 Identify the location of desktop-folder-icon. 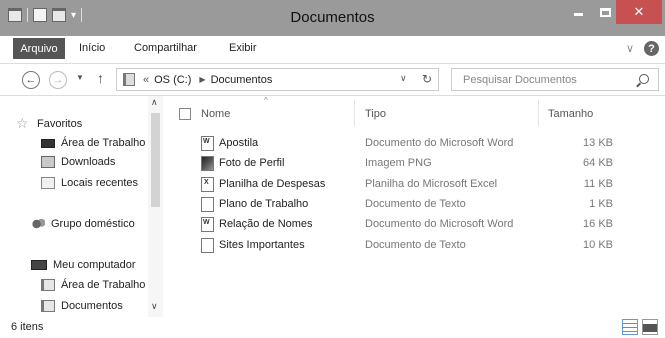
(48, 285).